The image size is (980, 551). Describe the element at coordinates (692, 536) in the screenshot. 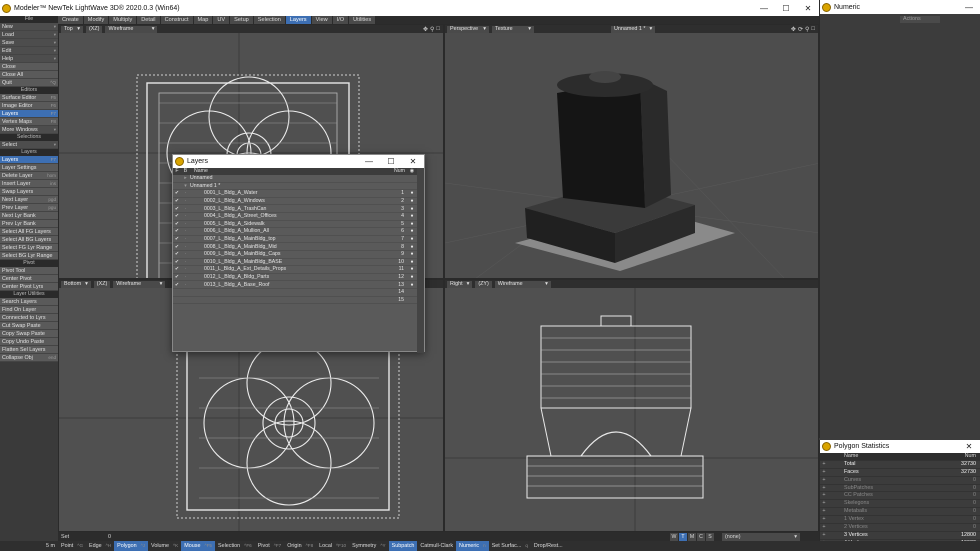

I see `wtmcs-m-button: M` at that location.